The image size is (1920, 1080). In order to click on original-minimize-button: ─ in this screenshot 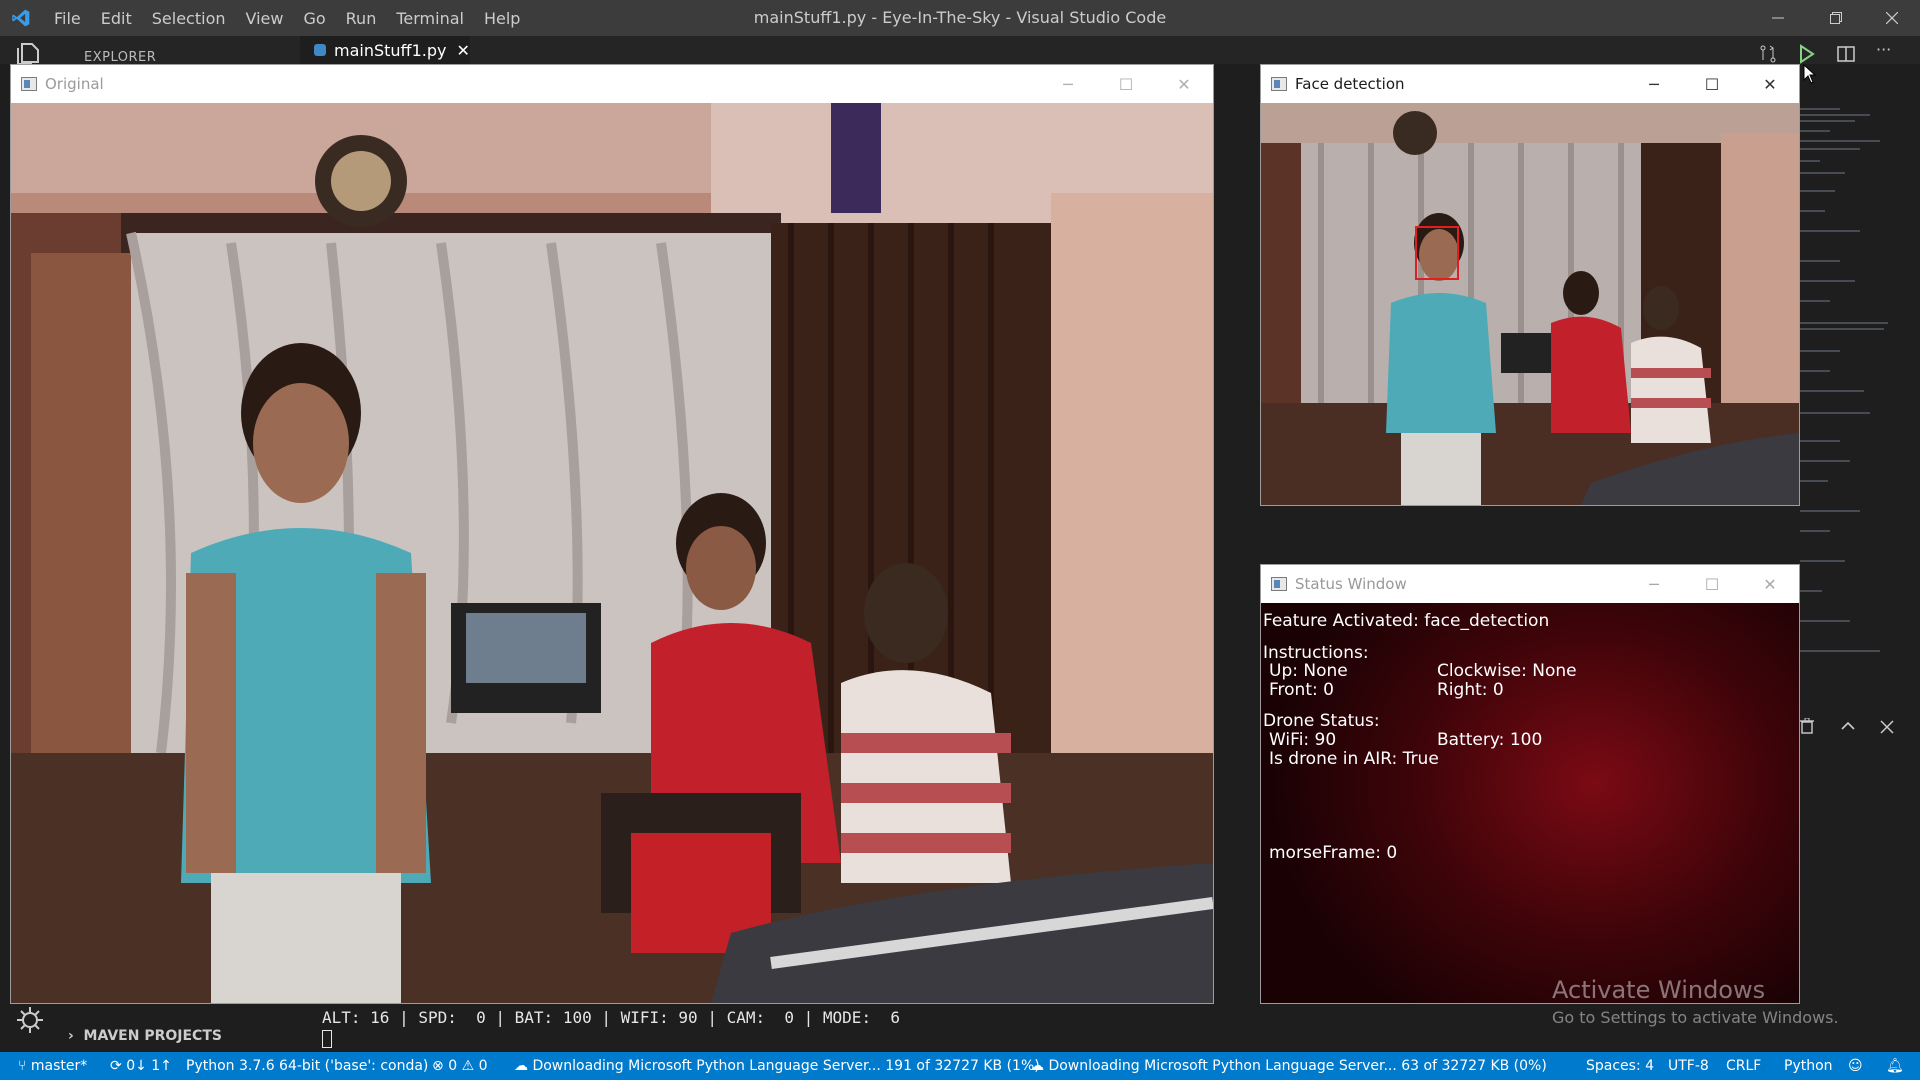, I will do `click(1068, 84)`.